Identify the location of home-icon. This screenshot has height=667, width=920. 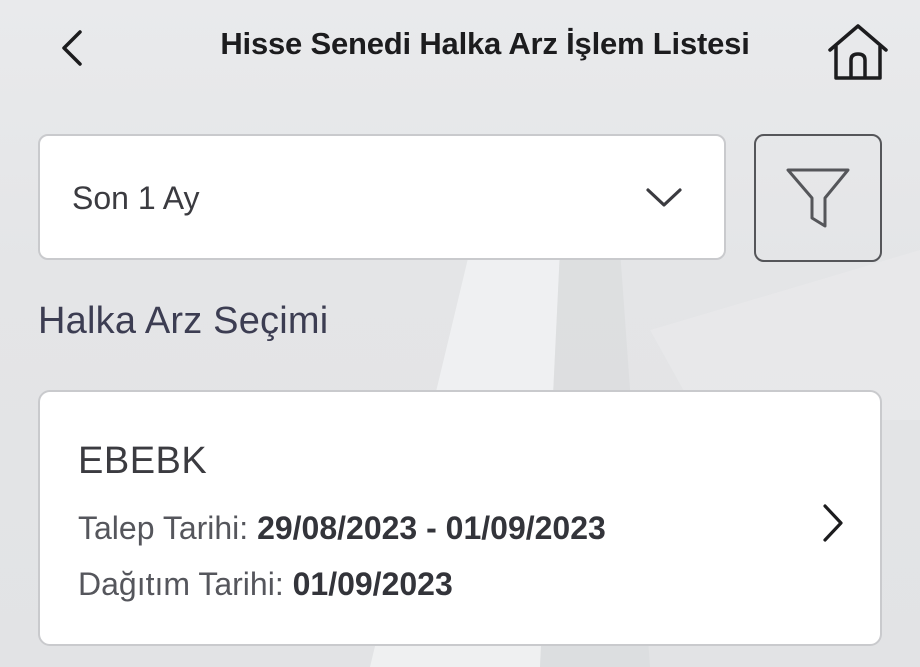
(858, 52).